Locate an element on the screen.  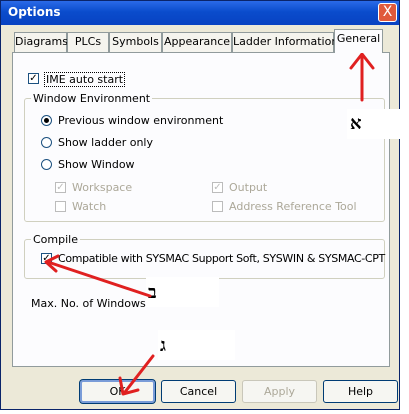
arrow-to-ok-button is located at coordinates (136, 375).